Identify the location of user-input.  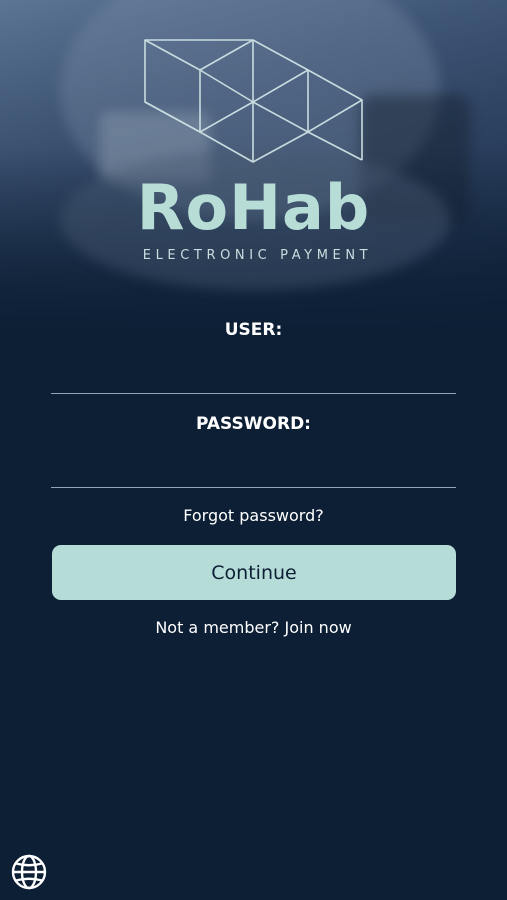
(253, 374).